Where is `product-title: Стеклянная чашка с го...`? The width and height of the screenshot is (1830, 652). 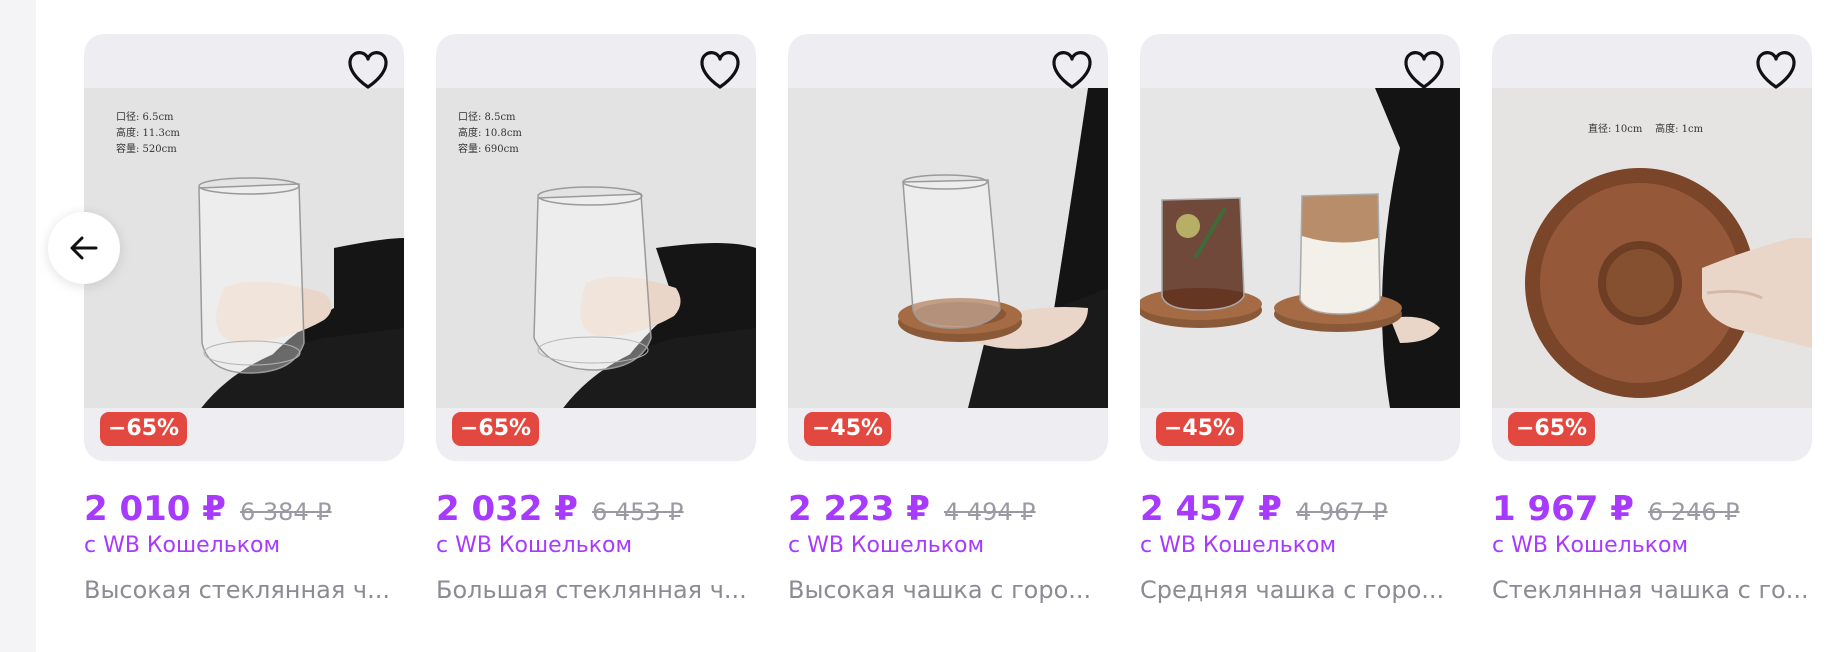 product-title: Стеклянная чашка с го... is located at coordinates (1652, 590).